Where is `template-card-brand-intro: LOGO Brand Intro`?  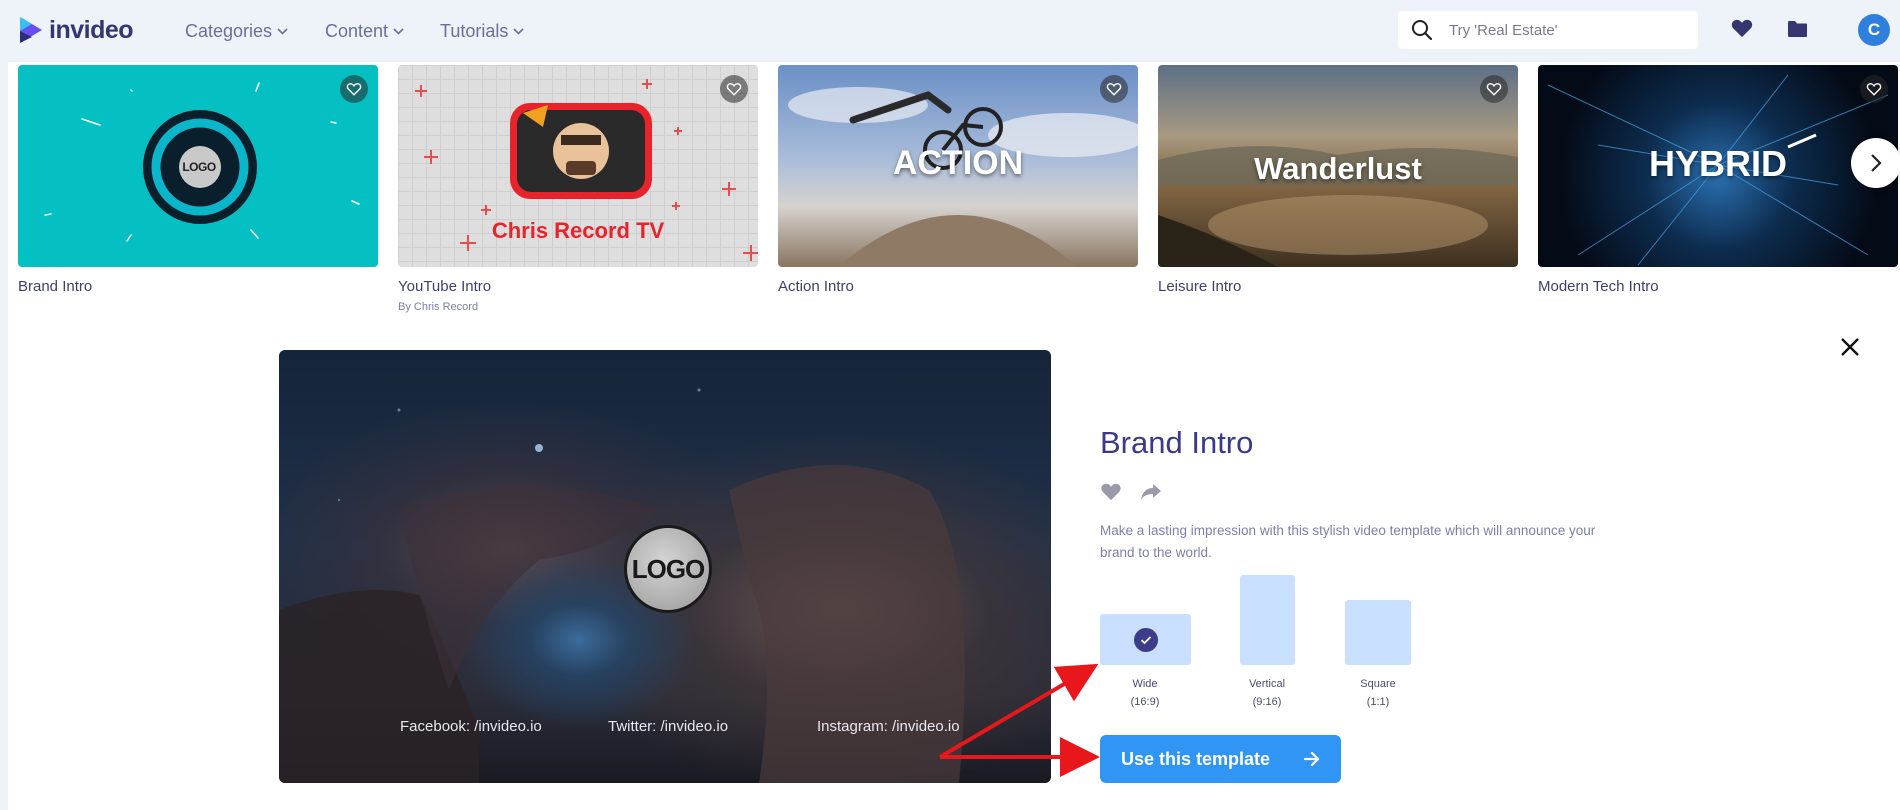 template-card-brand-intro: LOGO Brand Intro is located at coordinates (198, 180).